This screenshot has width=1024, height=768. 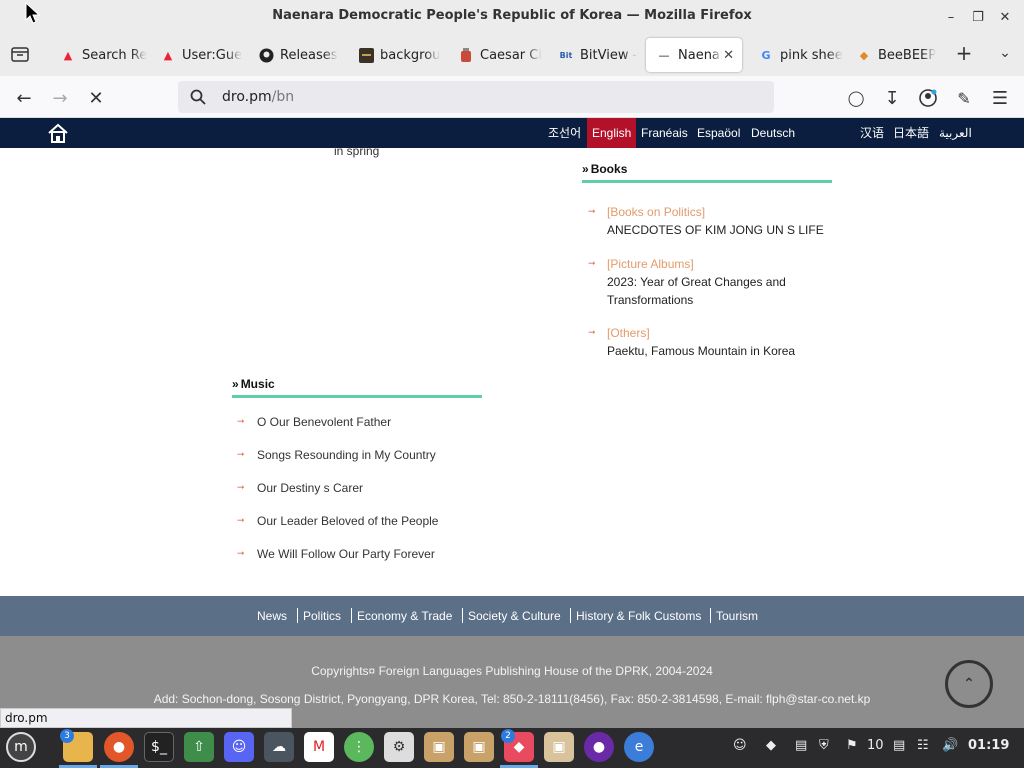 What do you see at coordinates (346, 554) in the screenshot?
I see `music-item: We Will Follow Our Party Forever` at bounding box center [346, 554].